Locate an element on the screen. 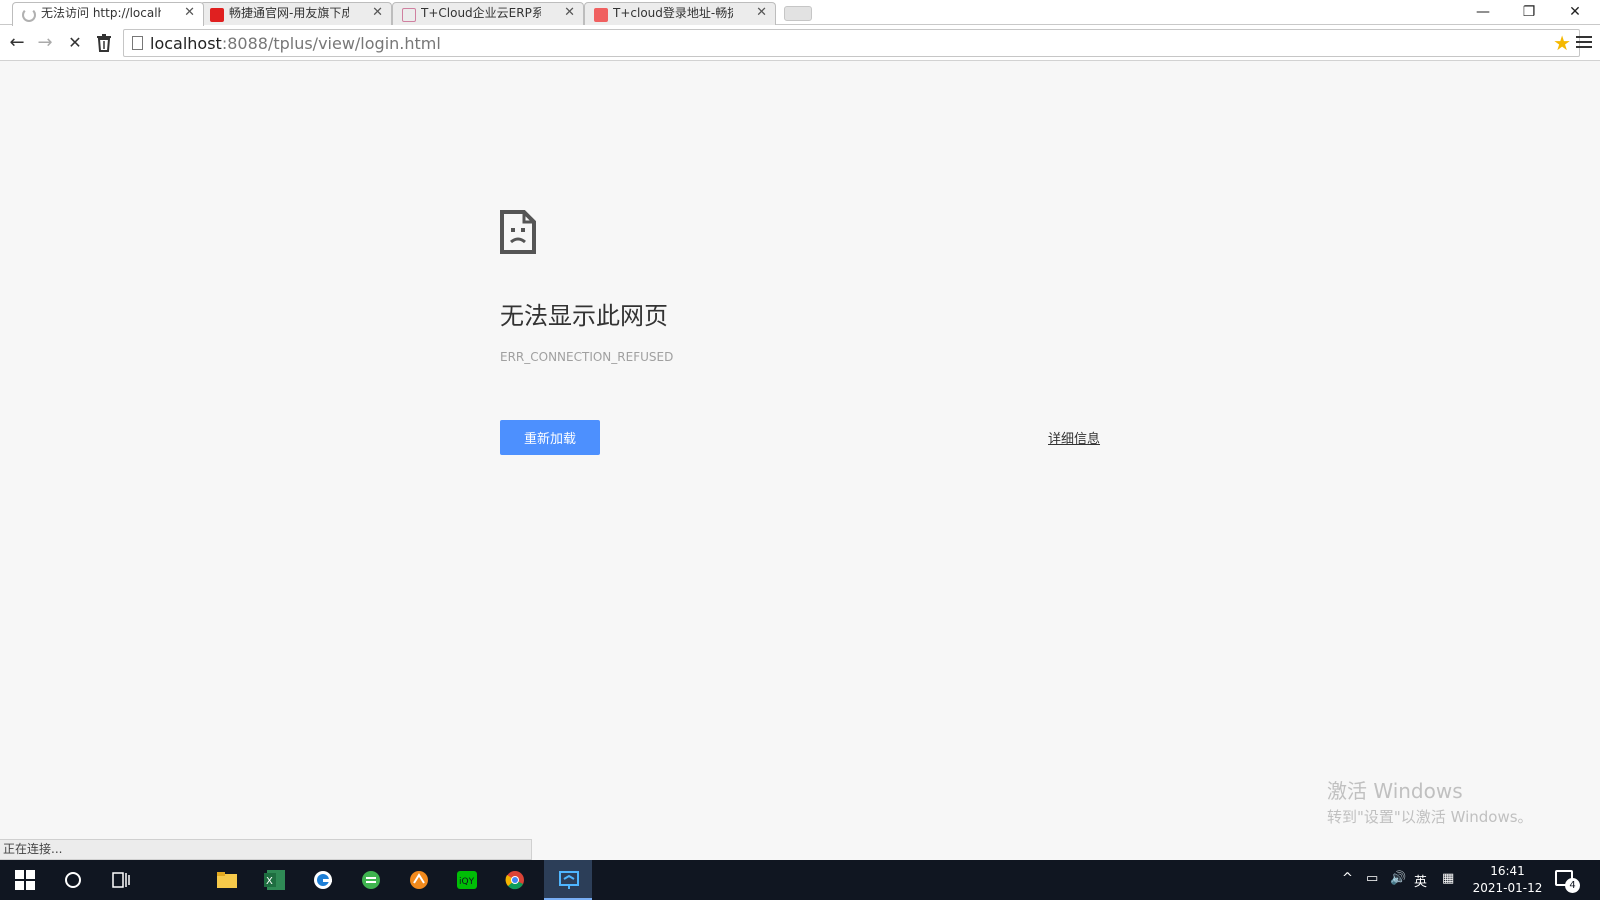 The image size is (1600, 900). volume-icon: 🔊 is located at coordinates (1398, 878).